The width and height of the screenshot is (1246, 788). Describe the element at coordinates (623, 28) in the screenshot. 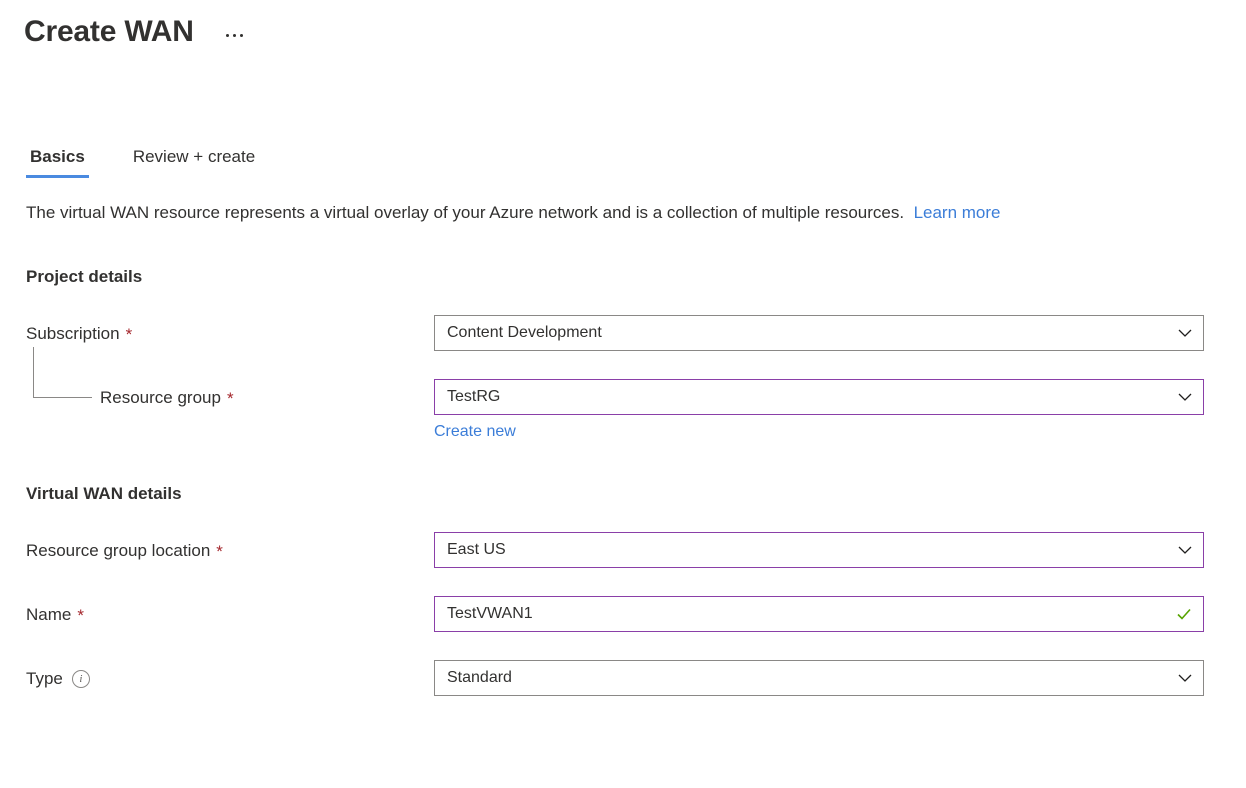

I see `page-header: Create WAN` at that location.